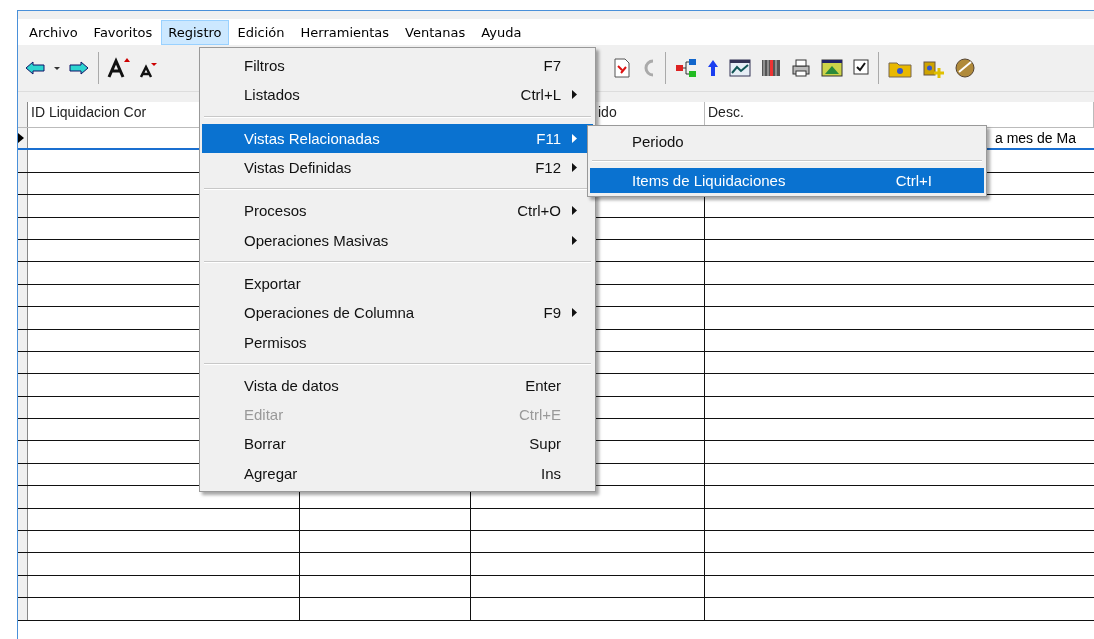  Describe the element at coordinates (276, 342) in the screenshot. I see `menu-item-label: Permisos` at that location.